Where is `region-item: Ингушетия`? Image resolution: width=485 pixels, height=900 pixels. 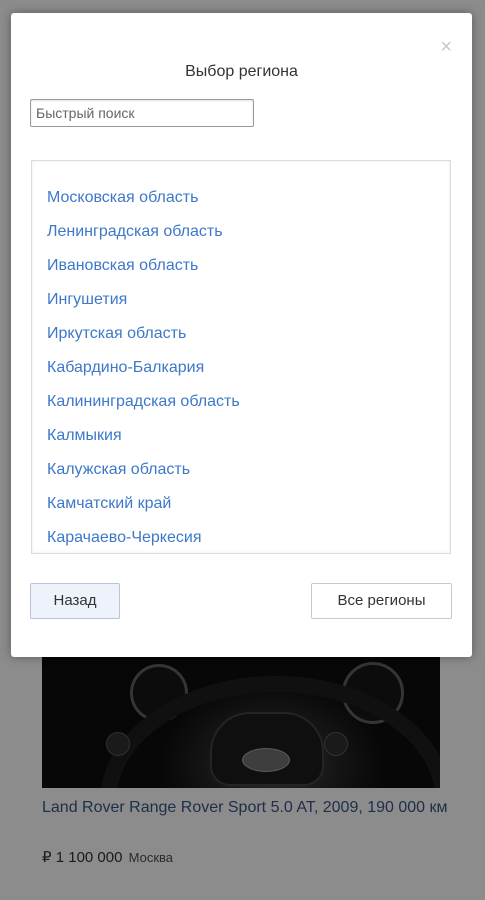
region-item: Ингушетия is located at coordinates (143, 306).